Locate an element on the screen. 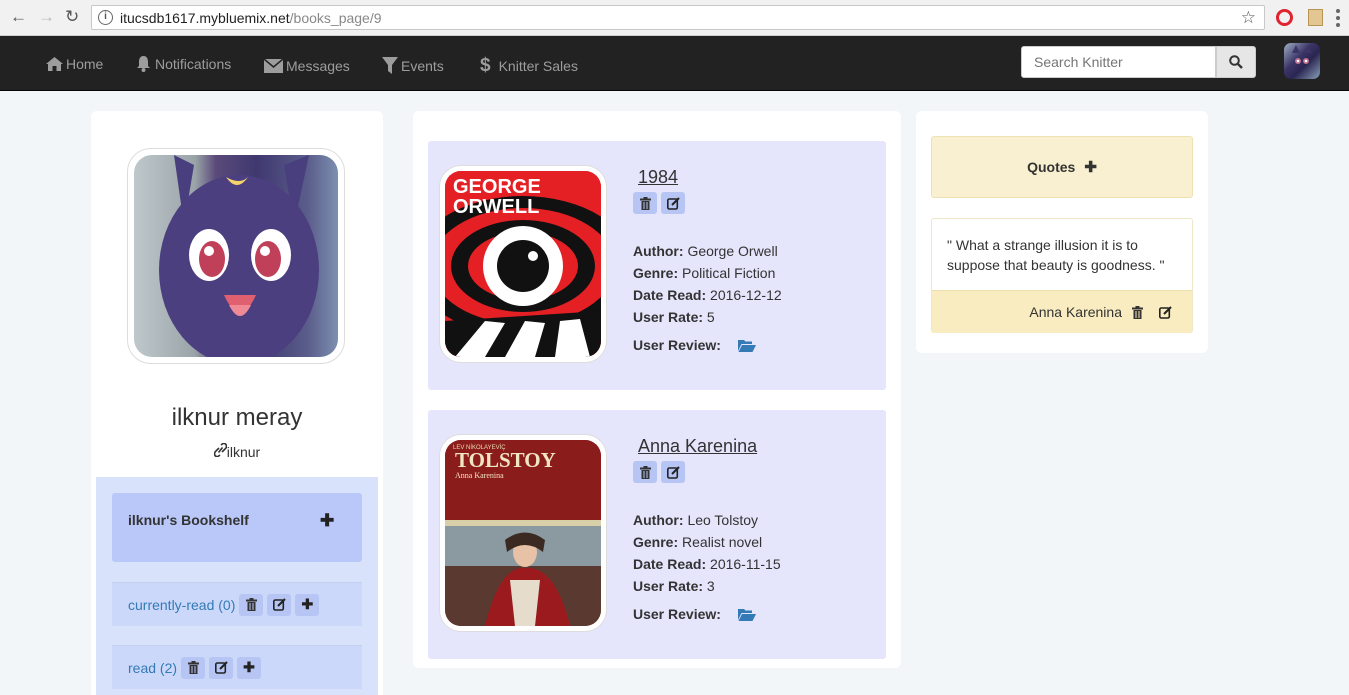 The height and width of the screenshot is (695, 1349). nav-events-label: Events is located at coordinates (422, 65).